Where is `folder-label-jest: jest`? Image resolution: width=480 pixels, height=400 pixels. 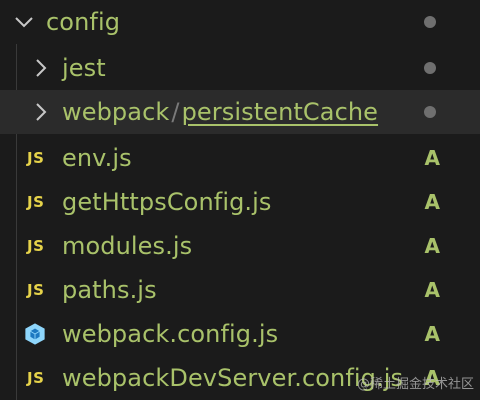 folder-label-jest: jest is located at coordinates (84, 68).